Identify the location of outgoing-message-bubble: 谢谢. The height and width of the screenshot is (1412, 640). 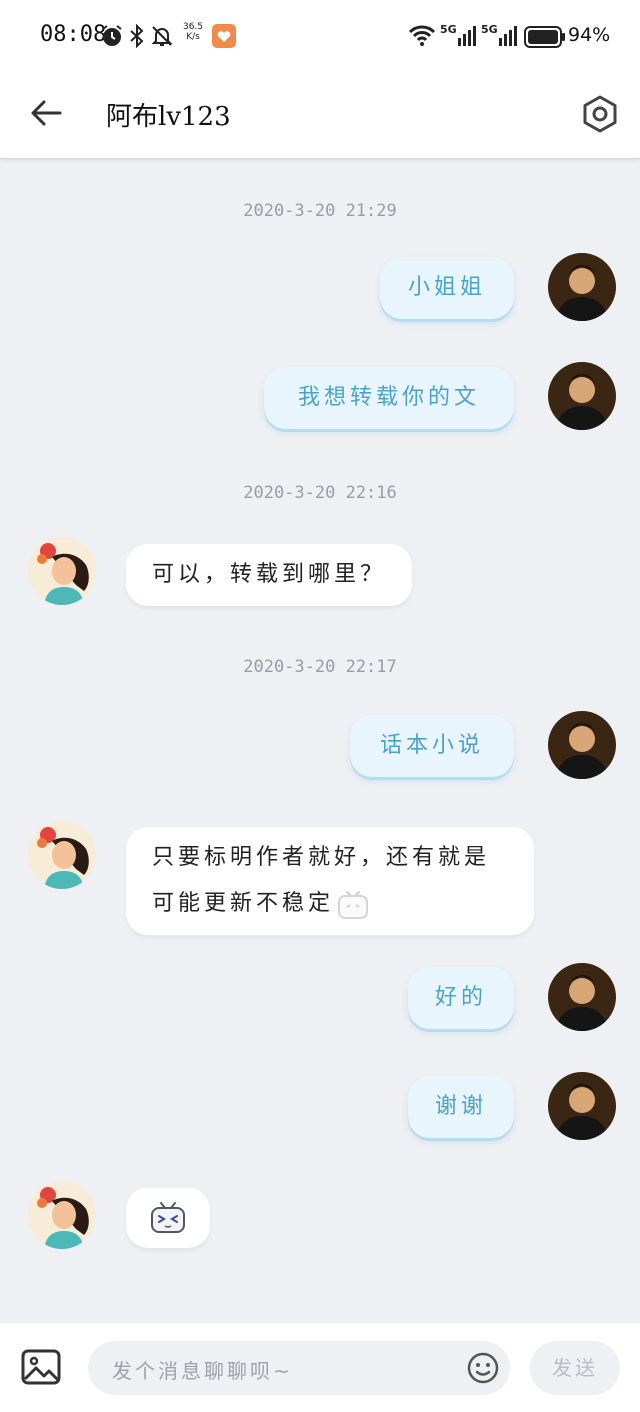
(461, 1107).